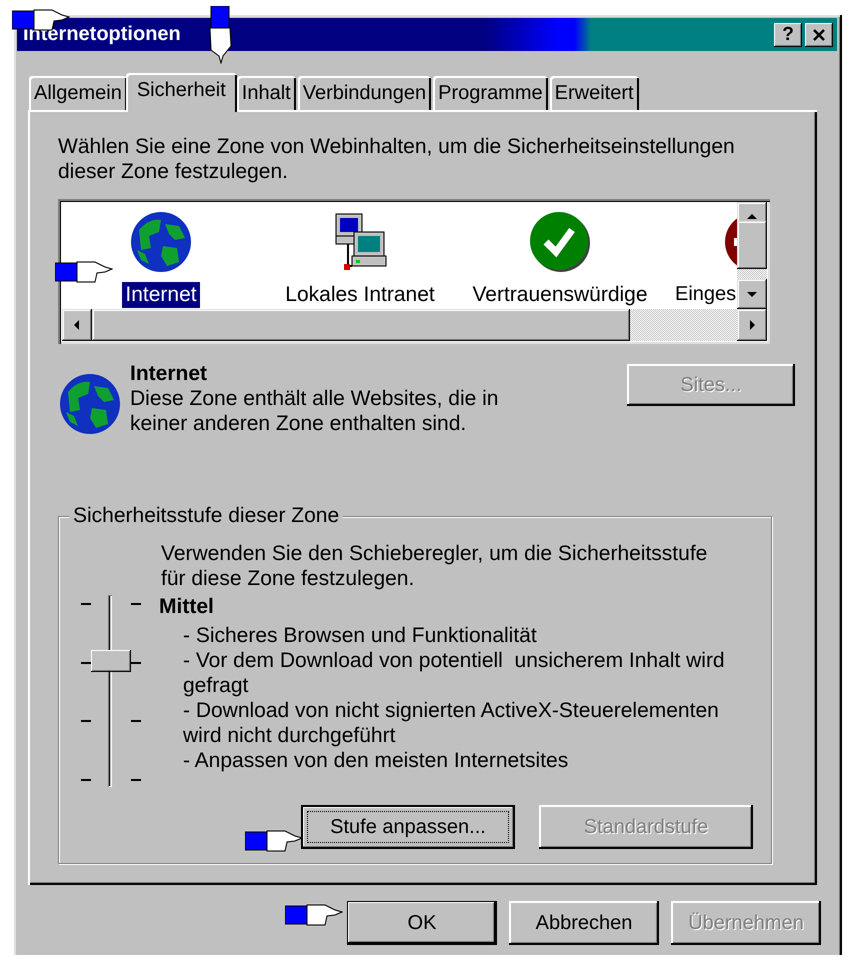  I want to click on zone-title: Internet, so click(169, 374).